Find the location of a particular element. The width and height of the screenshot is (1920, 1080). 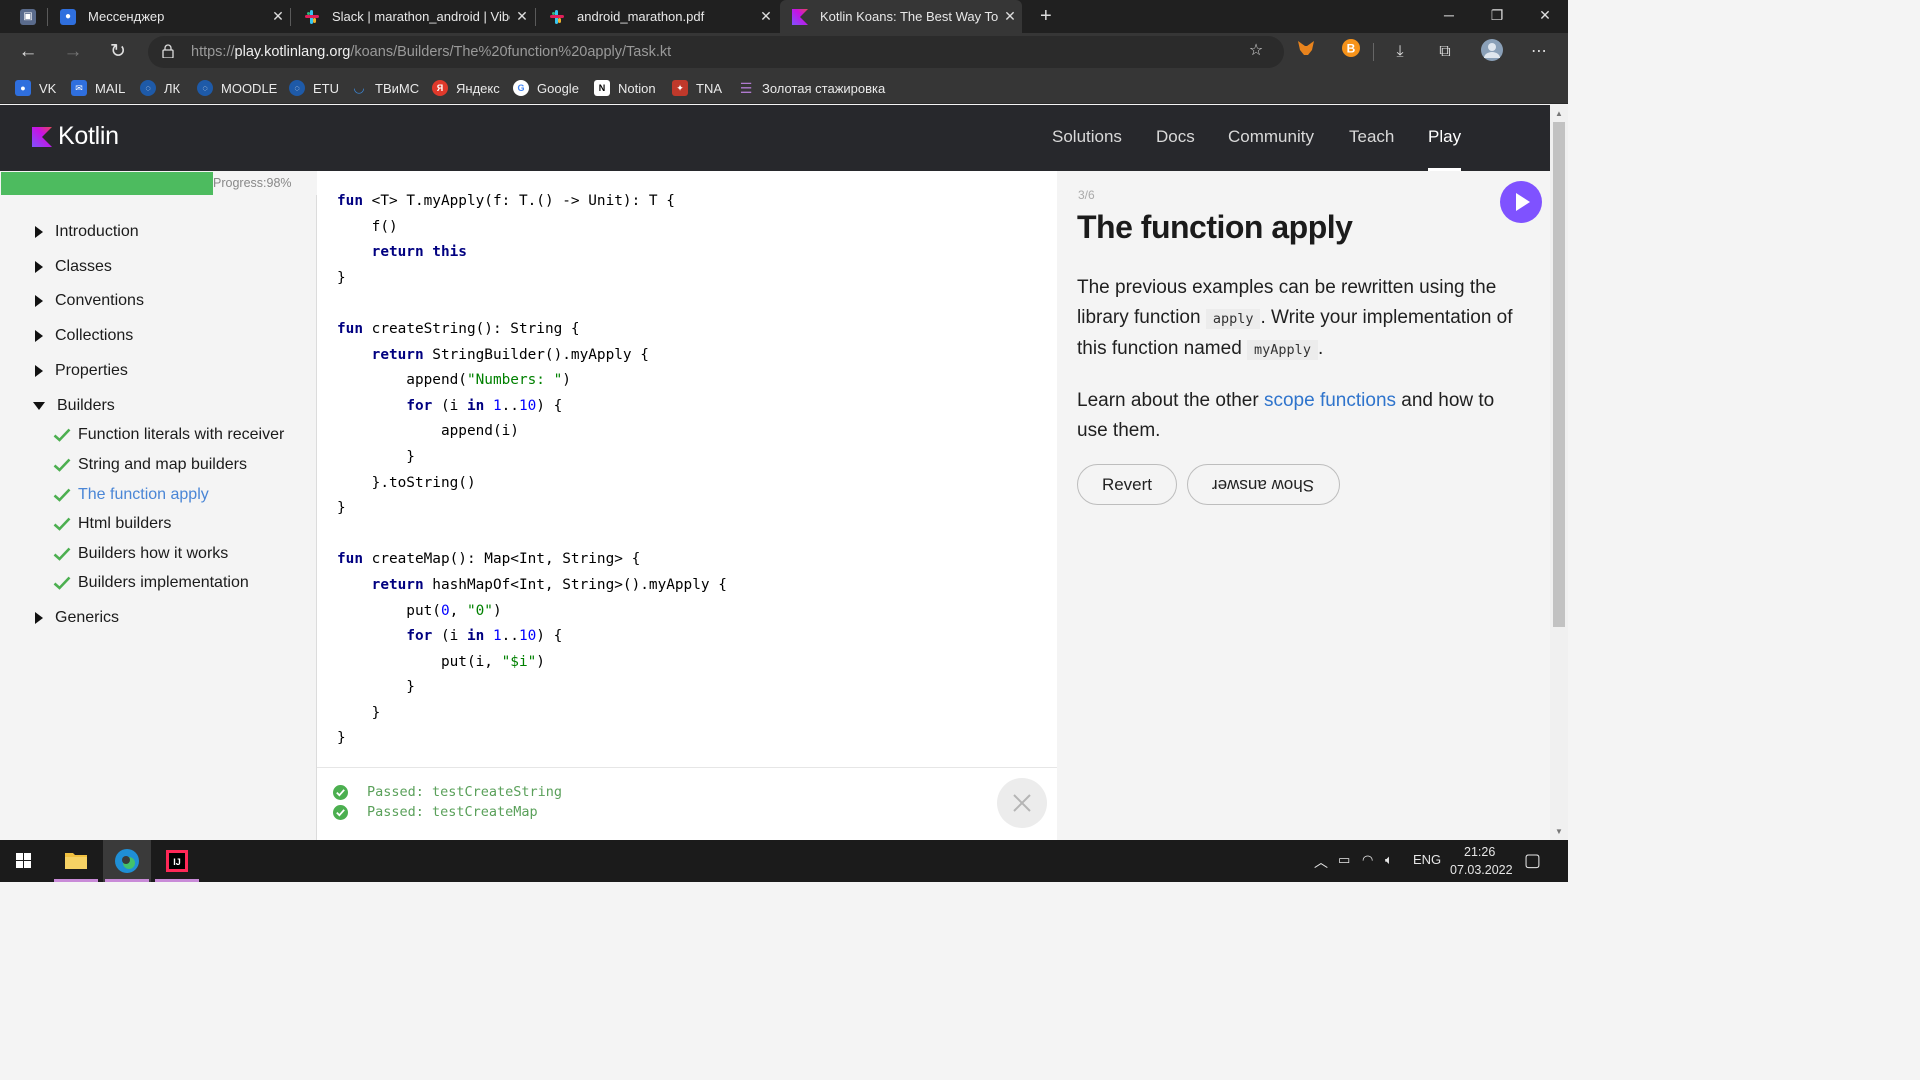

taskbar-file-explorer is located at coordinates (76, 861).